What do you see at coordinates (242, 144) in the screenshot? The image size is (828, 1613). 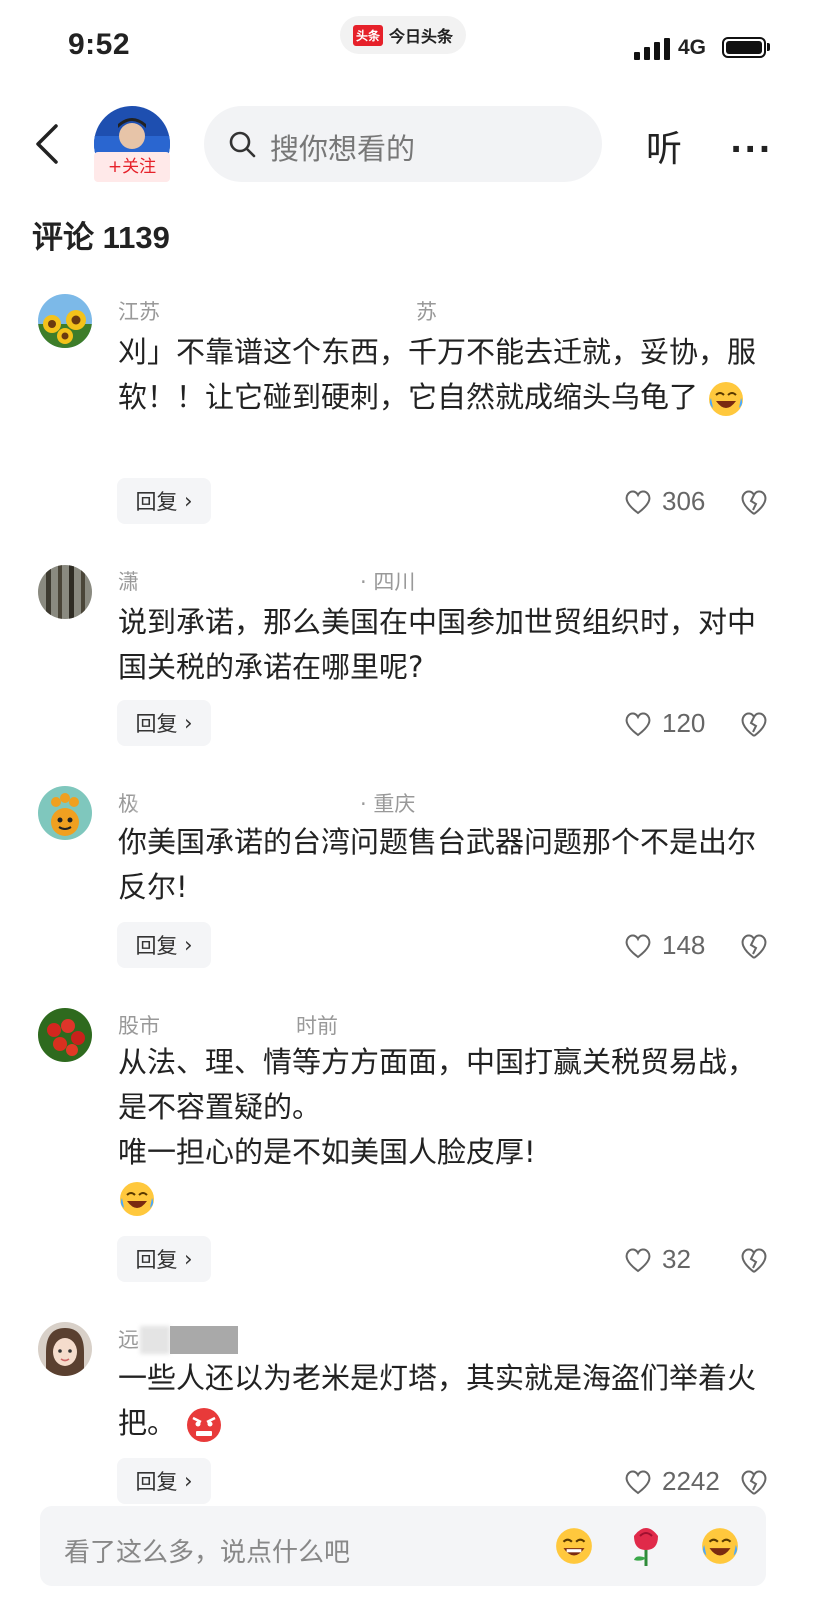 I see `search-icon` at bounding box center [242, 144].